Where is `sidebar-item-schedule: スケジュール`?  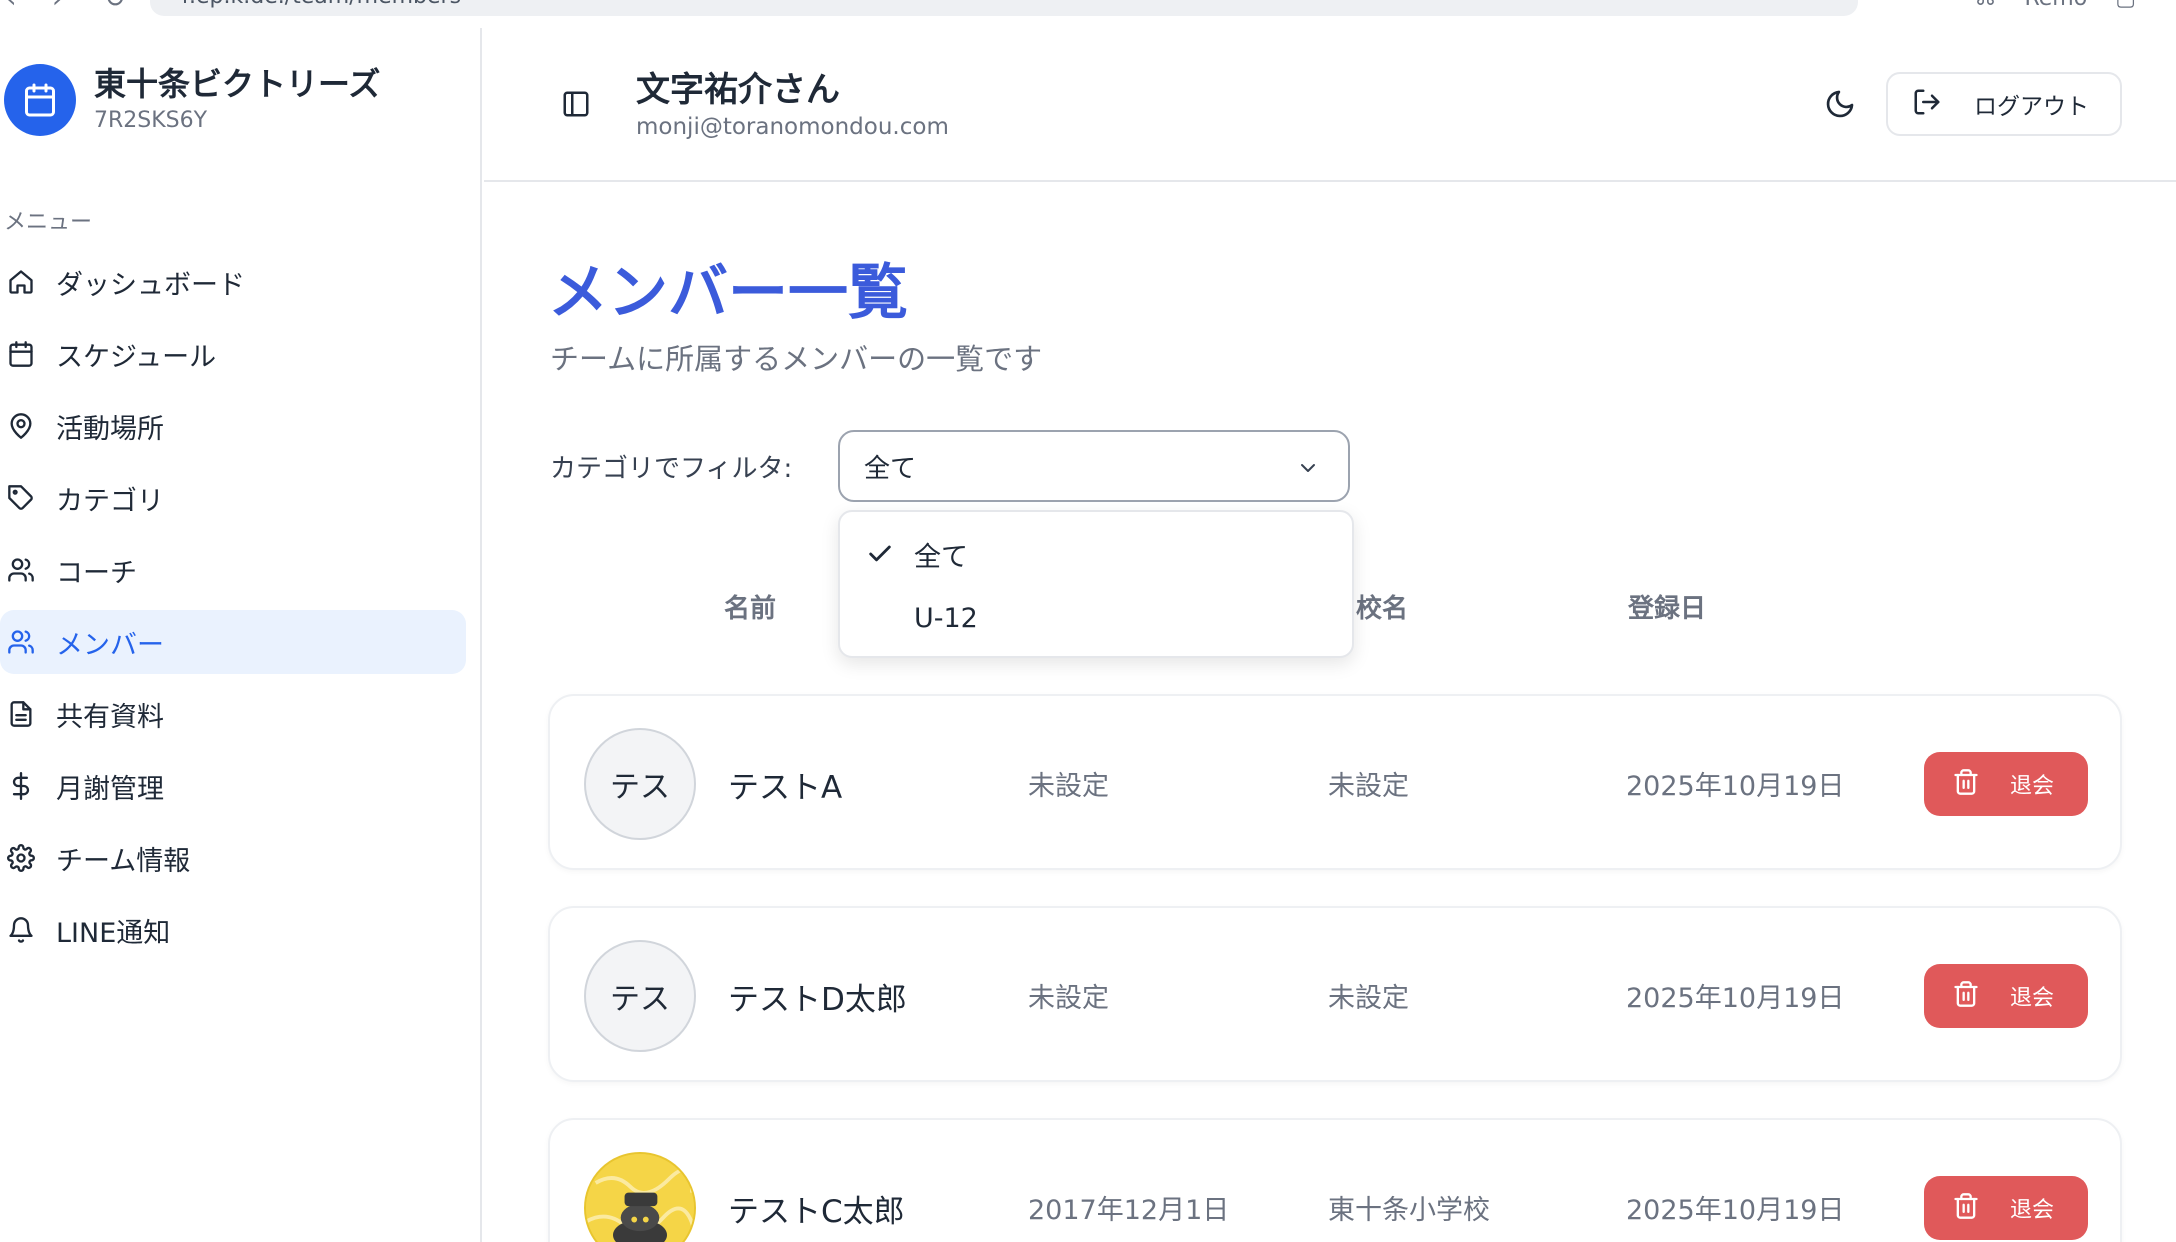 sidebar-item-schedule: スケジュール is located at coordinates (233, 354).